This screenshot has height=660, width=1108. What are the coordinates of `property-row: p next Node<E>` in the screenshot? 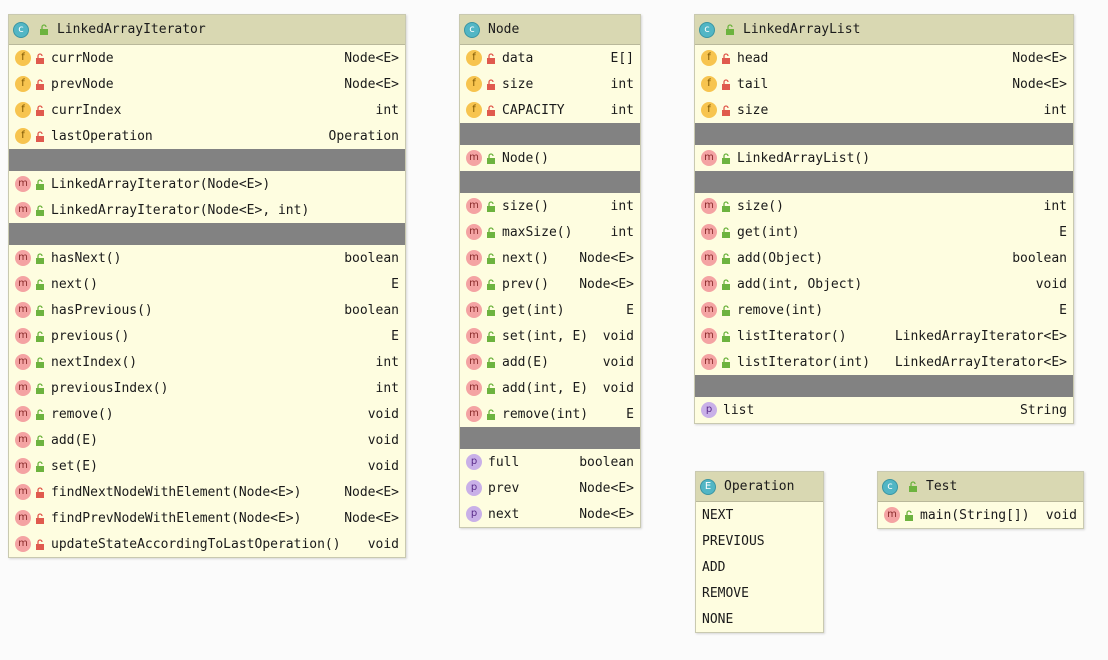 It's located at (550, 514).